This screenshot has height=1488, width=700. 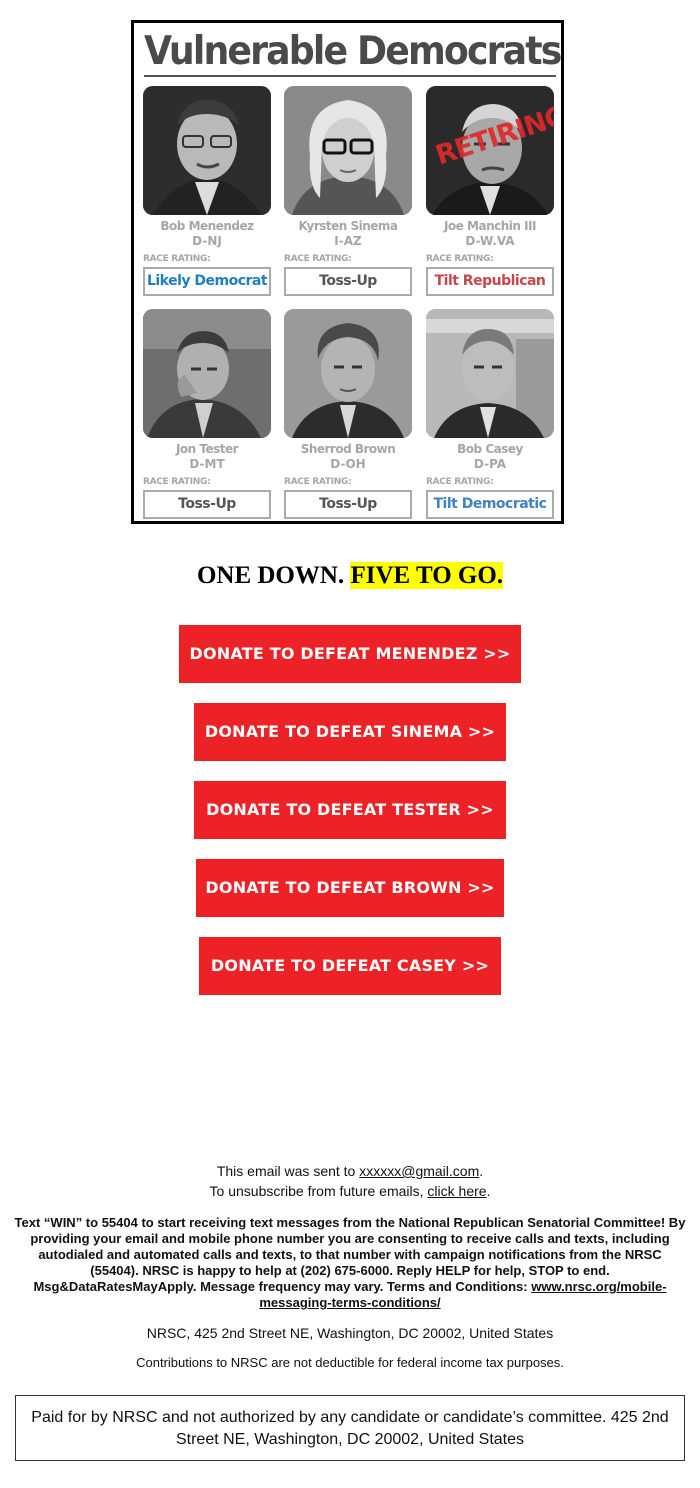 I want to click on donate-defeat-casey-button: DONATE TO DEFEAT CASEY >>, so click(x=350, y=966).